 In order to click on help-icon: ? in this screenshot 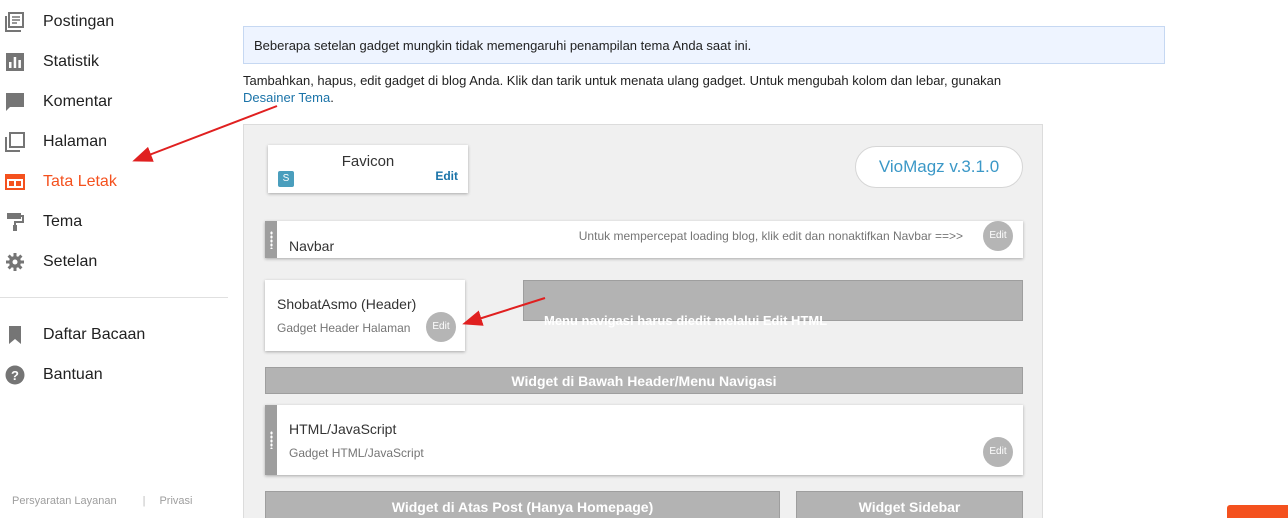, I will do `click(15, 375)`.